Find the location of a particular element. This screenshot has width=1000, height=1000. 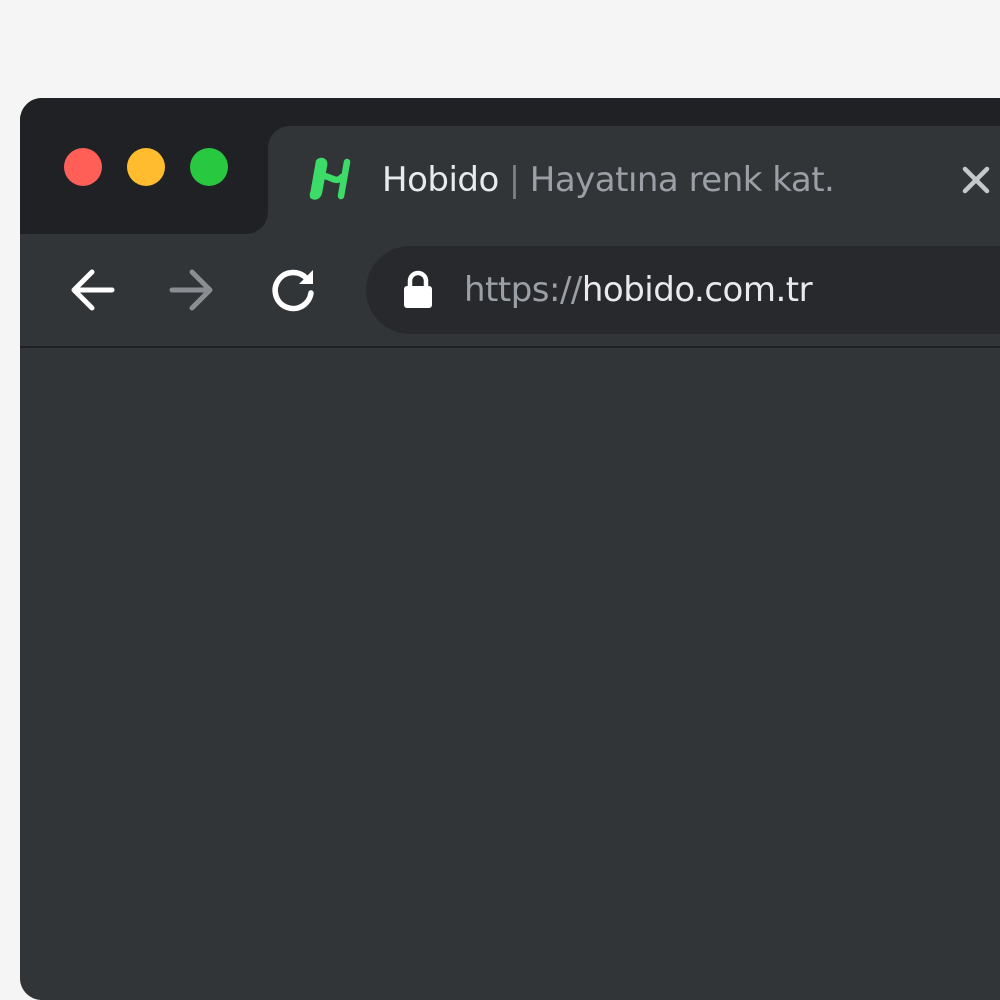

window-close-button is located at coordinates (83, 167).